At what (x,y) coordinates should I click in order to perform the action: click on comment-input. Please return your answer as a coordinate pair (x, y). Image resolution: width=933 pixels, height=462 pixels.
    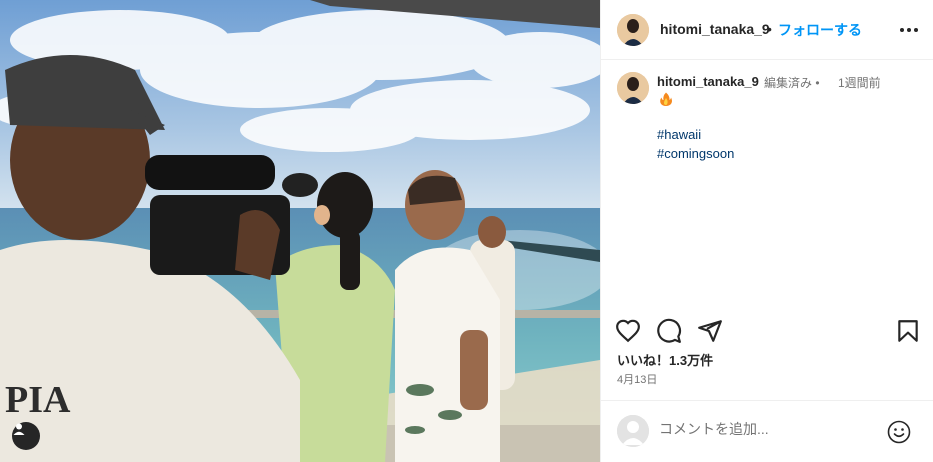
    Looking at the image, I should click on (769, 429).